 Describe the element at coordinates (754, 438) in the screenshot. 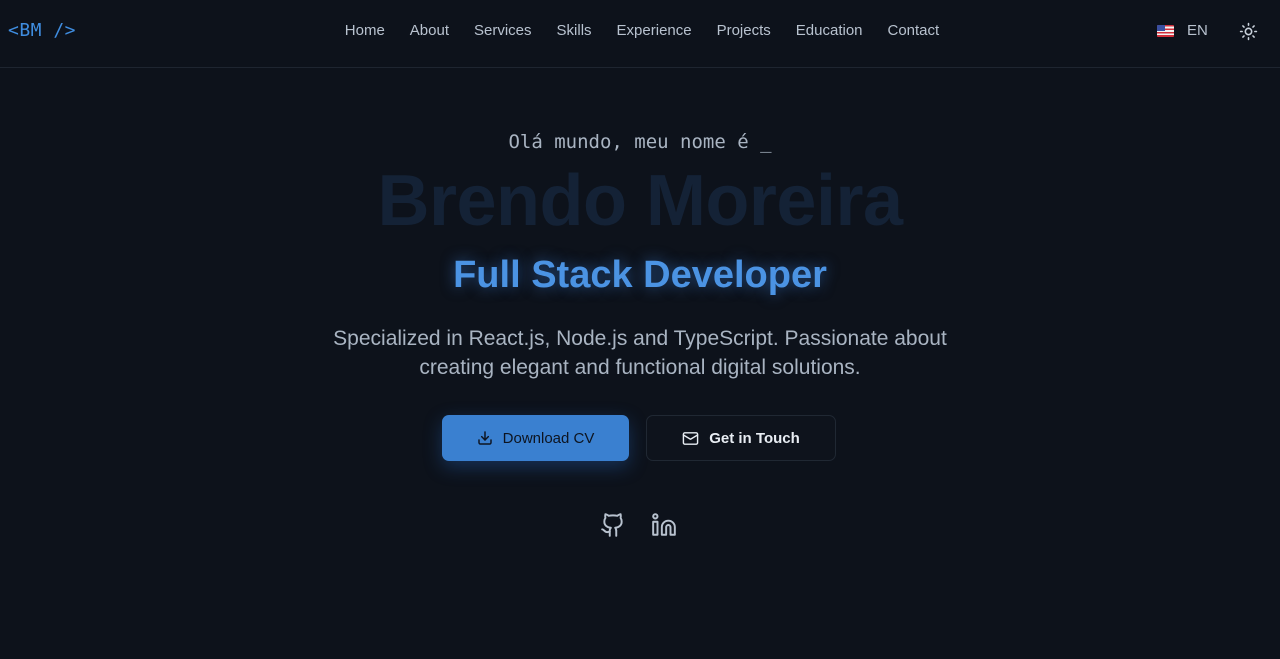

I see `get-in-touch-label: Get in Touch` at that location.